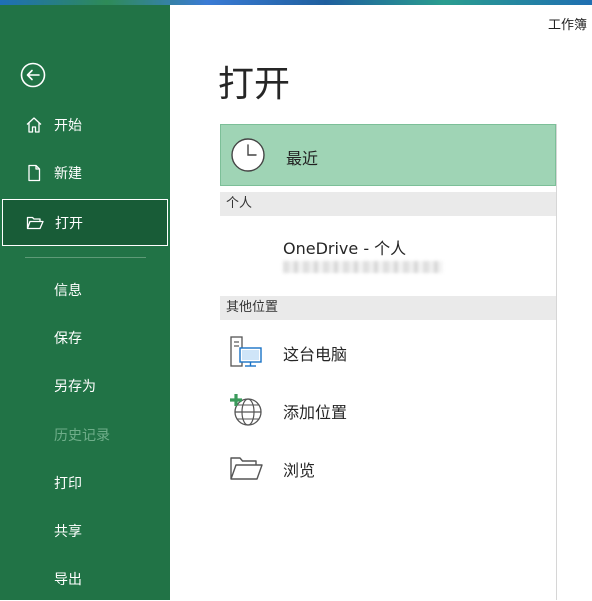 The width and height of the screenshot is (592, 601). What do you see at coordinates (85, 173) in the screenshot?
I see `sidebar-item-new: 新建` at bounding box center [85, 173].